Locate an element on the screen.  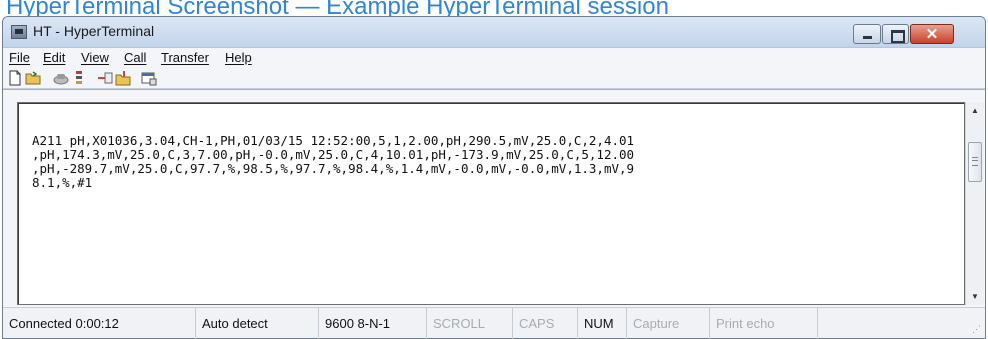
status-port-settings: 9600 8-N-1 is located at coordinates (373, 323).